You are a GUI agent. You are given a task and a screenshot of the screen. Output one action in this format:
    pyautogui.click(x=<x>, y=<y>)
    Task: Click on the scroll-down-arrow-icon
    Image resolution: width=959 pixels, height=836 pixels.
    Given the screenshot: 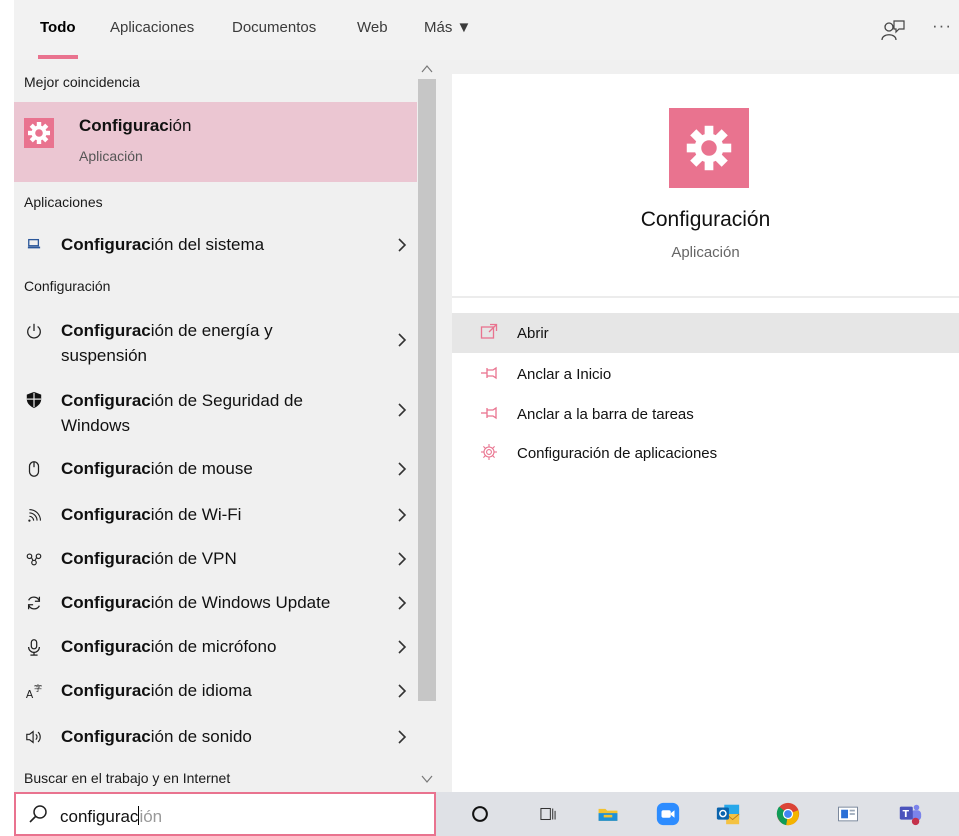 What is the action you would take?
    pyautogui.click(x=427, y=779)
    